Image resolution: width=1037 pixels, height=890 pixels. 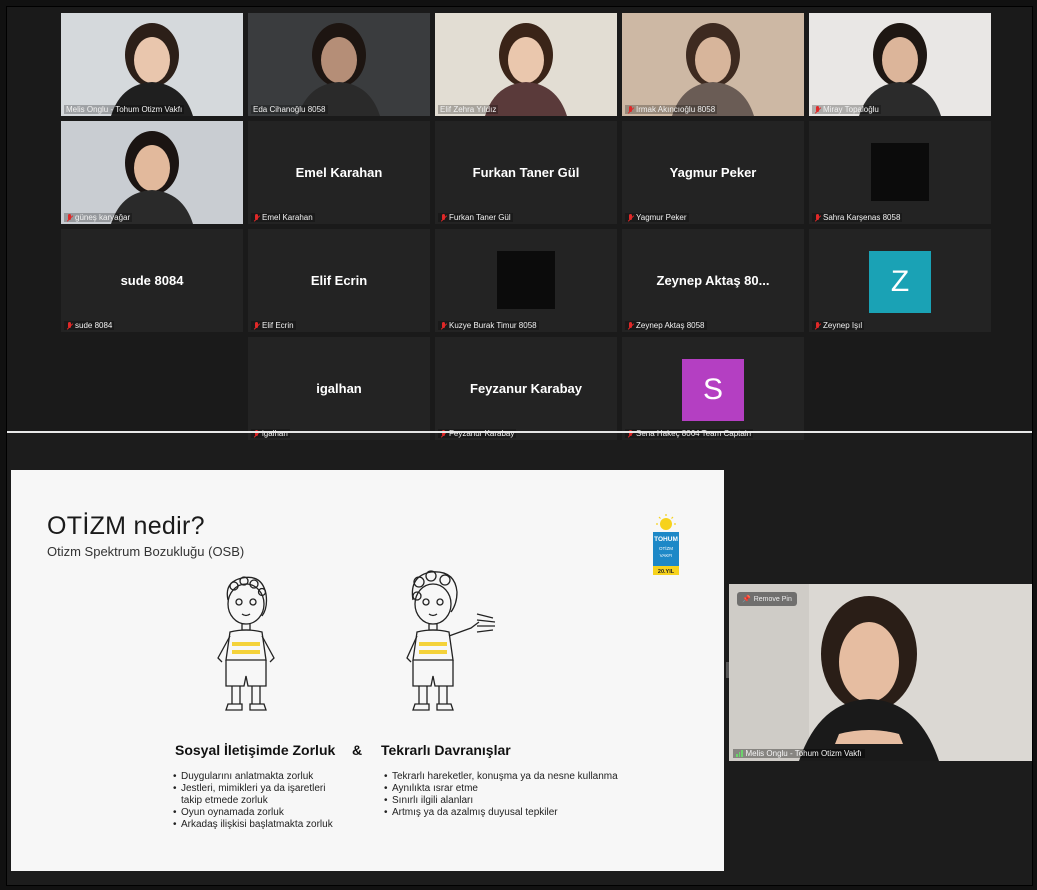 I want to click on participant-name-label: Melis Onglu - Tohum Otizm Vakfı, so click(x=124, y=109).